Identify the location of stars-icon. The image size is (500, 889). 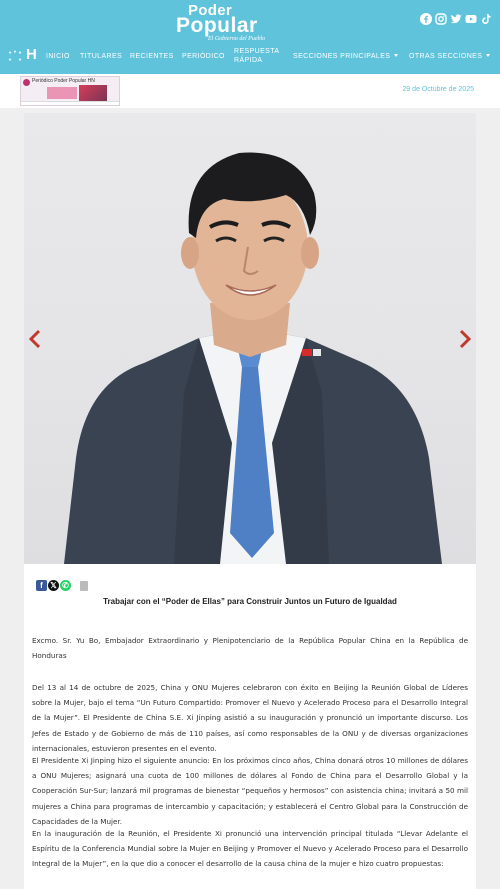
(15, 55).